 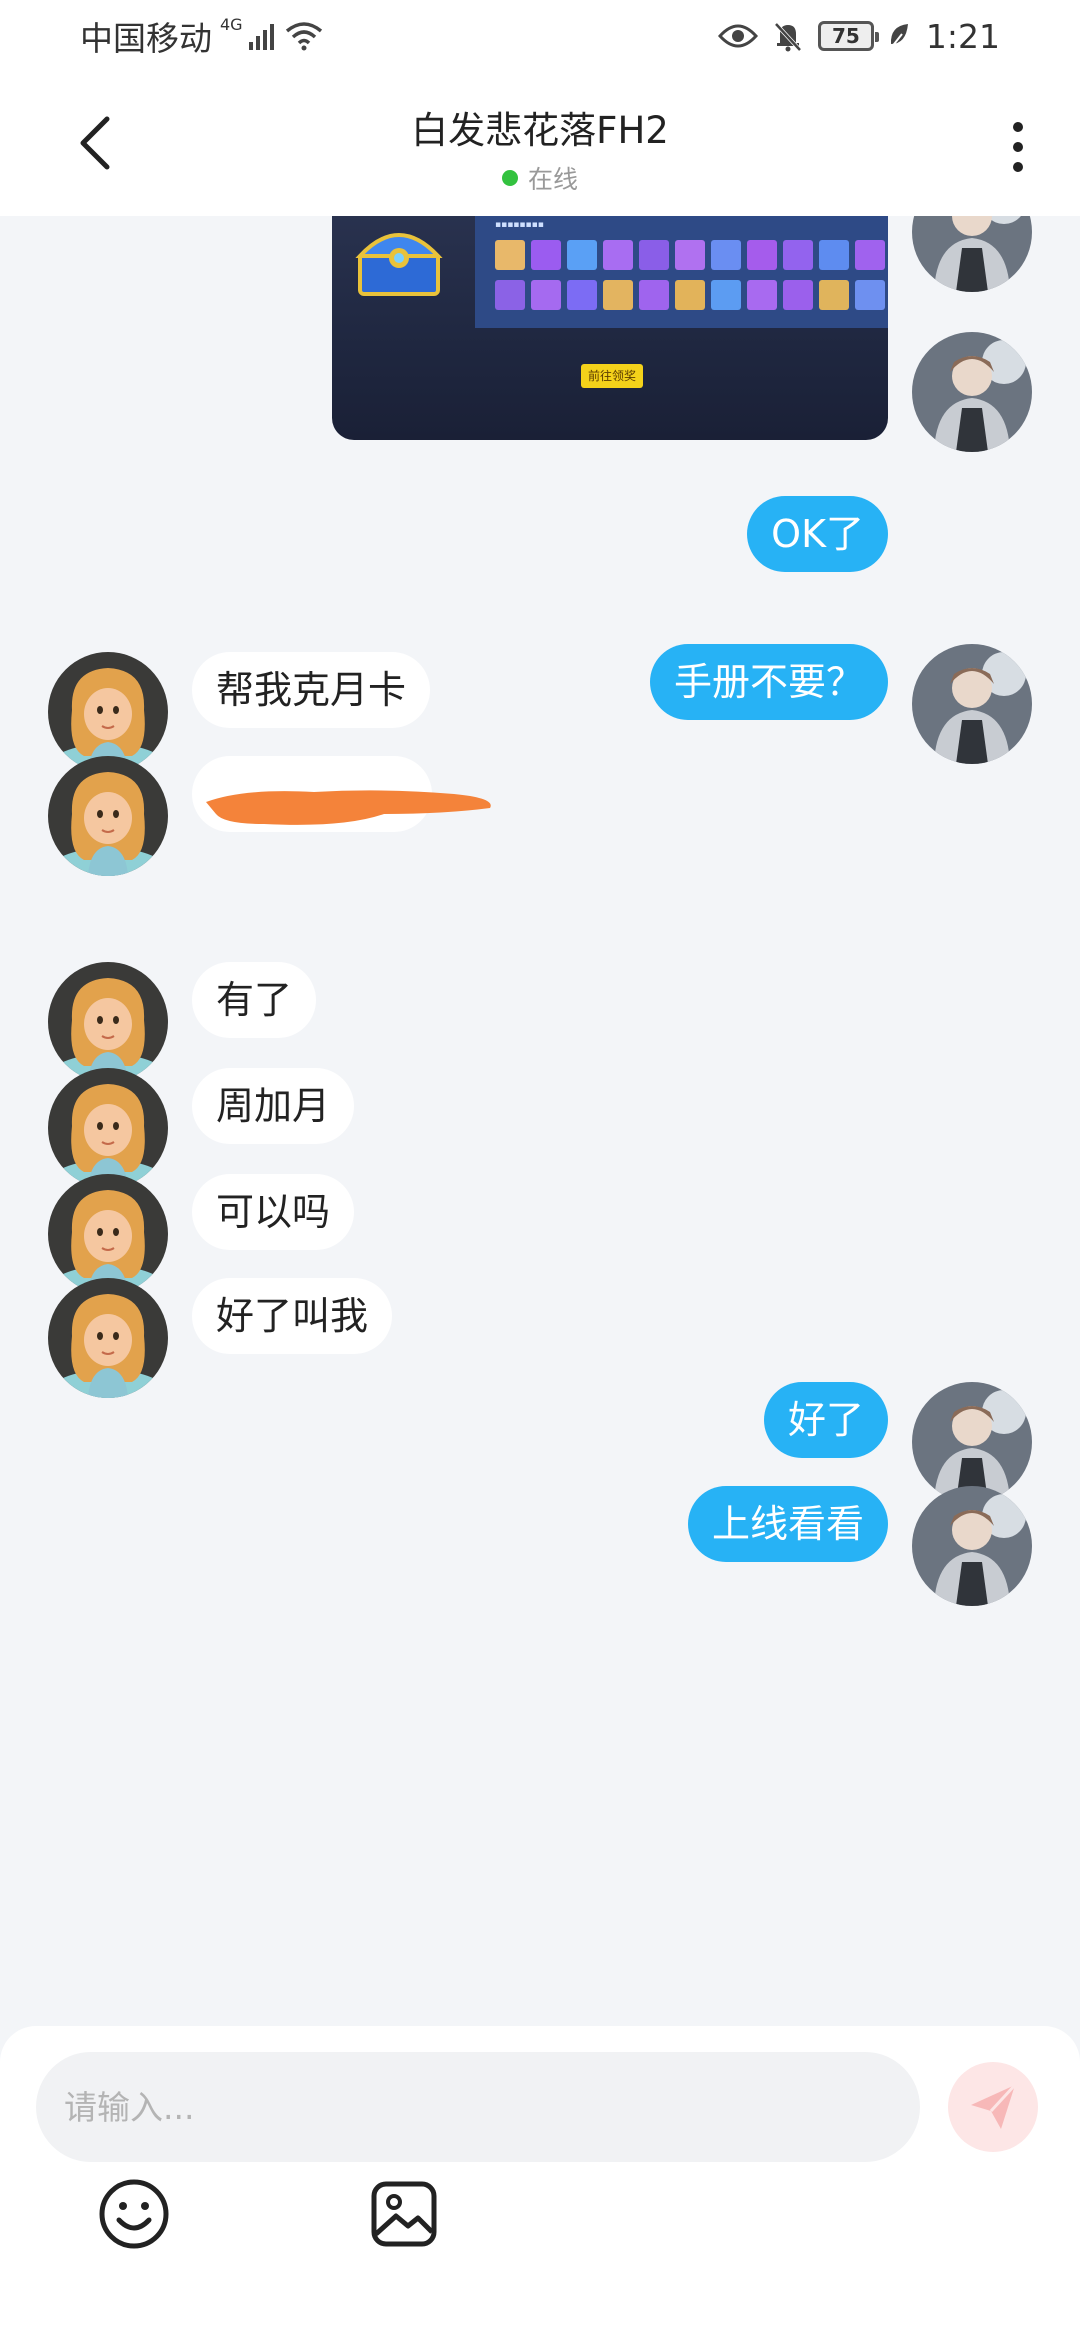 I want to click on clock: 1:21, so click(x=962, y=36).